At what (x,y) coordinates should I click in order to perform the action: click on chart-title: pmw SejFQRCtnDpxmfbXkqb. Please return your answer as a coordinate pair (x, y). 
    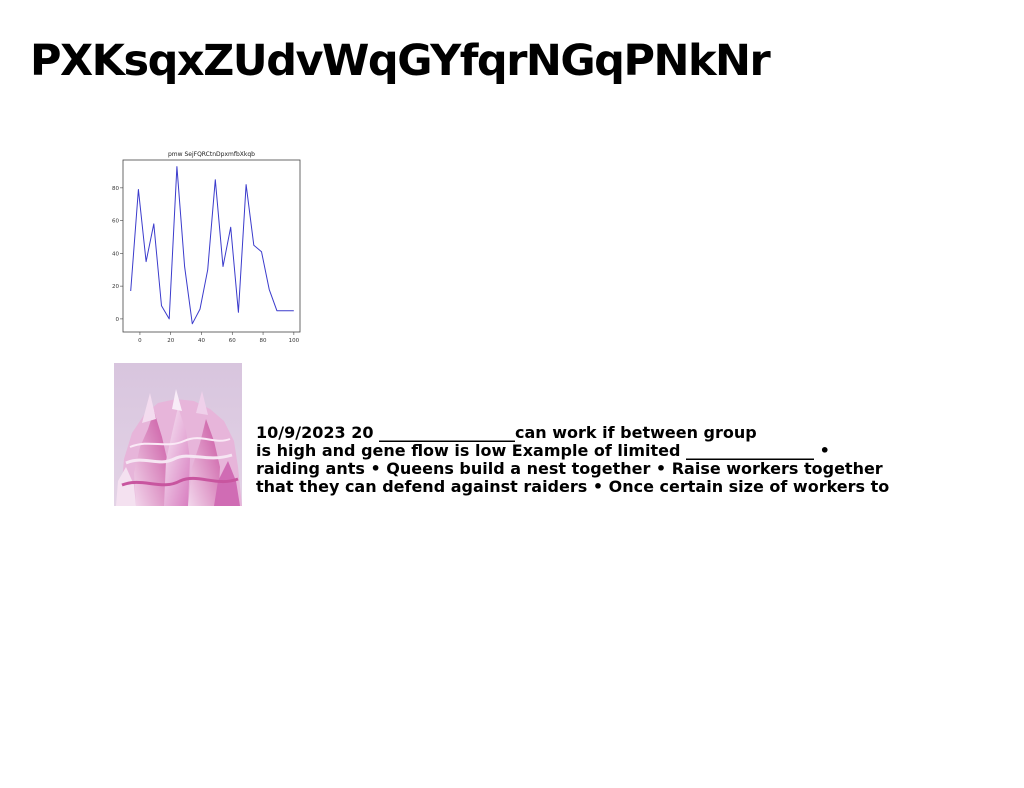
    Looking at the image, I should click on (211, 154).